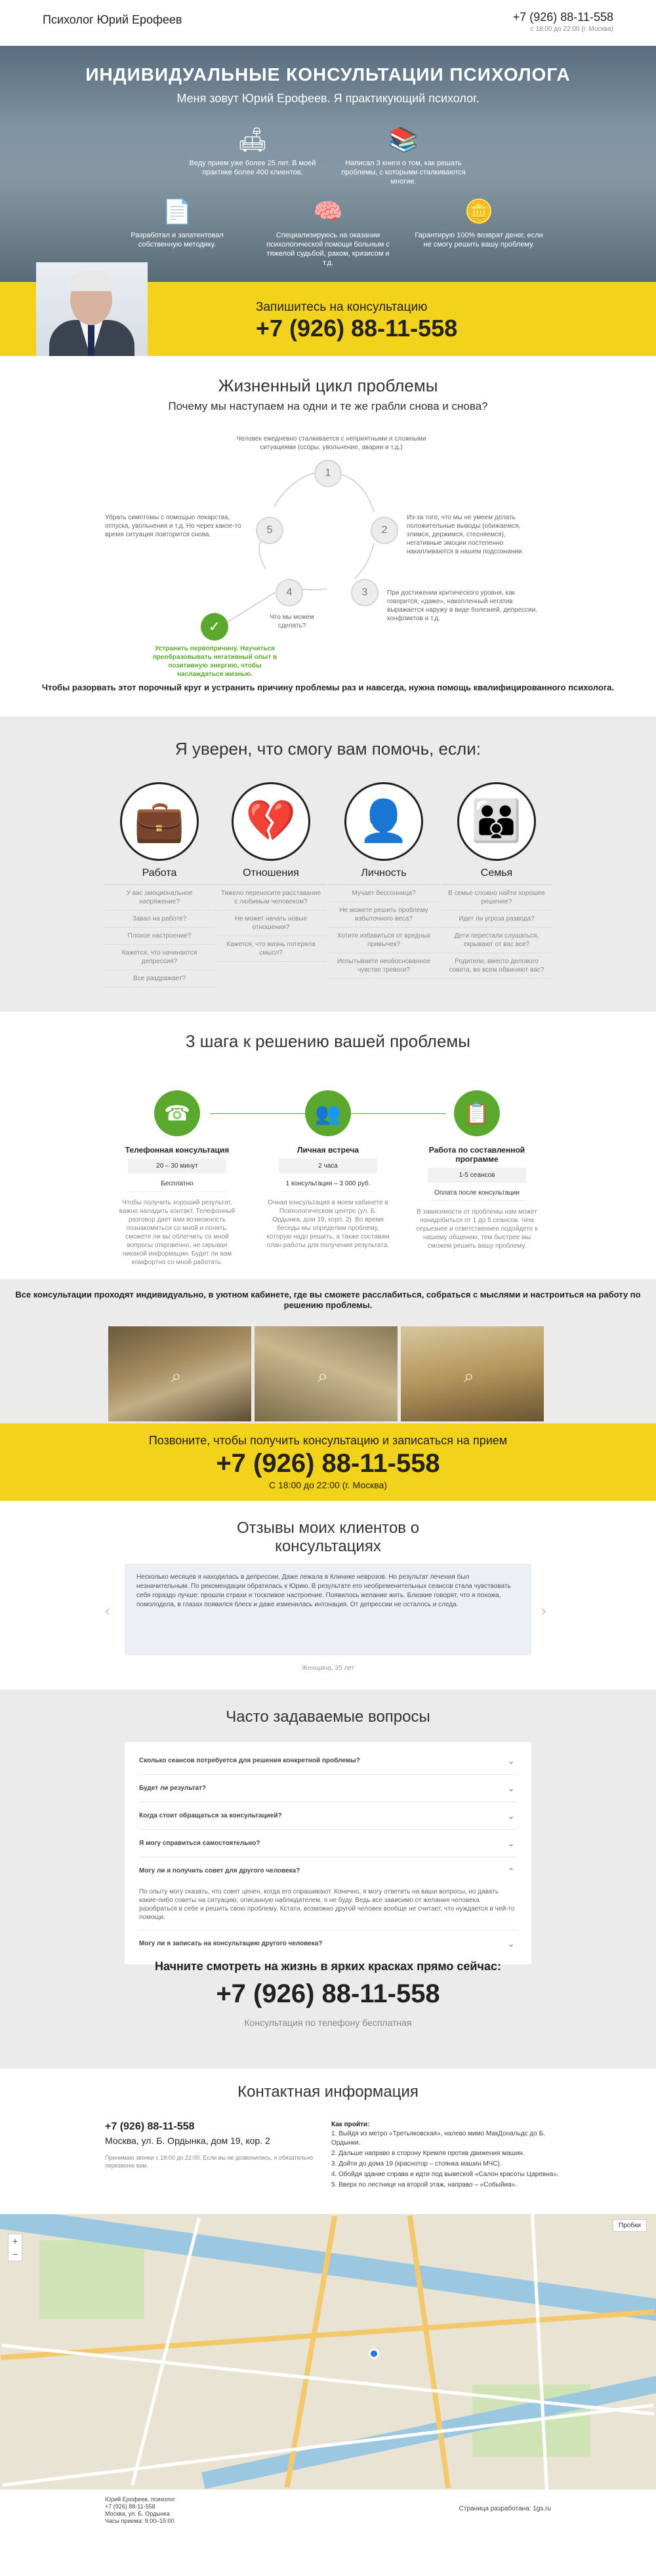  Describe the element at coordinates (342, 307) in the screenshot. I see `call-label: Запишитесь на консультацию` at that location.